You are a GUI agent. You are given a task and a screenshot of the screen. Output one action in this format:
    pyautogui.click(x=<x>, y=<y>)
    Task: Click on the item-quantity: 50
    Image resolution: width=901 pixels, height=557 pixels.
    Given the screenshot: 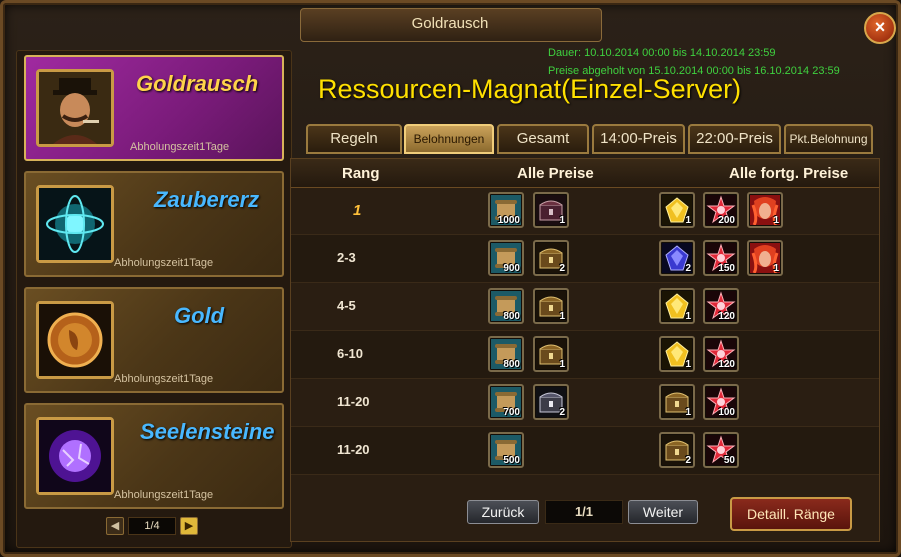 What is the action you would take?
    pyautogui.click(x=729, y=460)
    